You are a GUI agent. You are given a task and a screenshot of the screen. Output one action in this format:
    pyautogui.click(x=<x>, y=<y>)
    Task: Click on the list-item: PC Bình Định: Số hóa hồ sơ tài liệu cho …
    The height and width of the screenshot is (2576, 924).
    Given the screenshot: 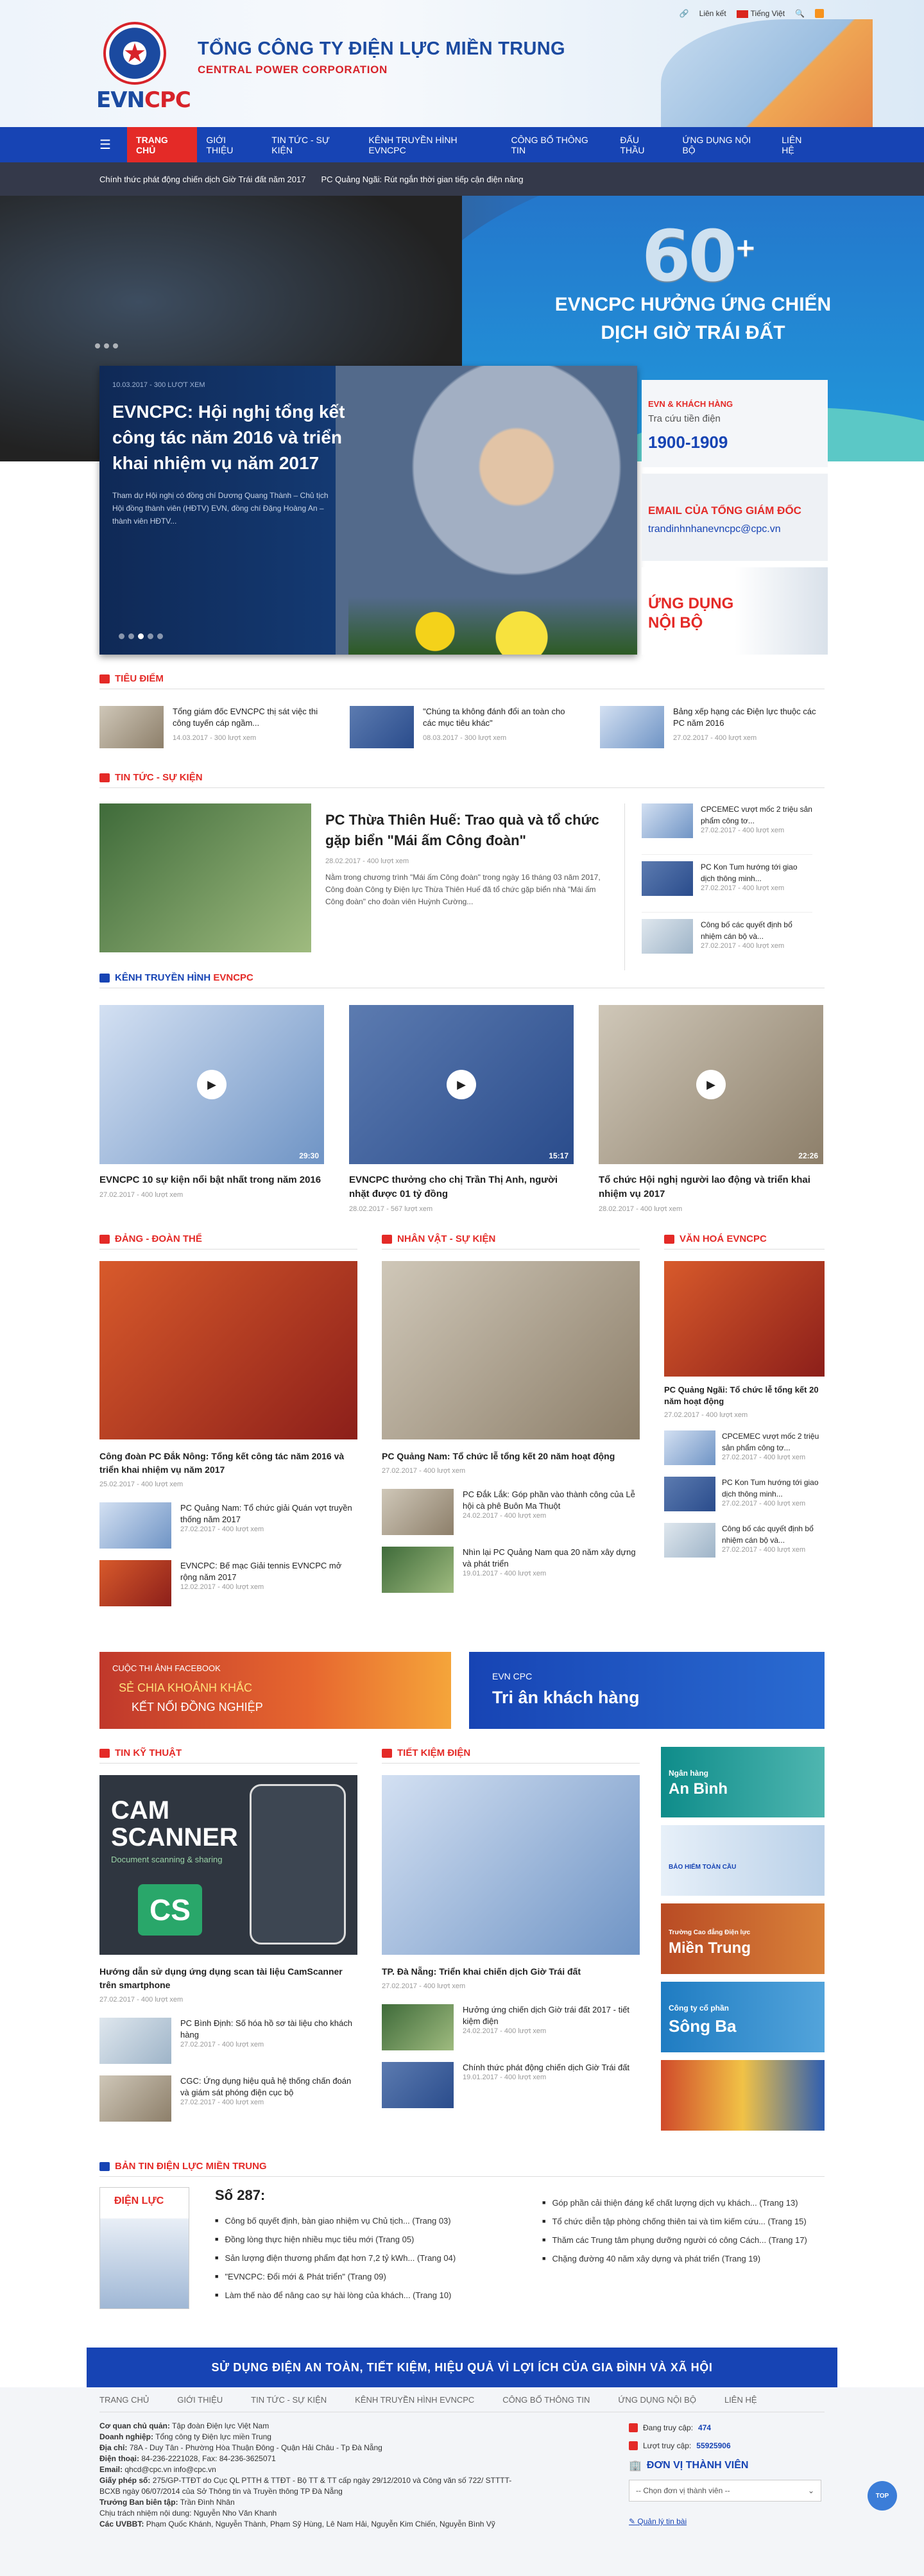 What is the action you would take?
    pyautogui.click(x=228, y=2041)
    